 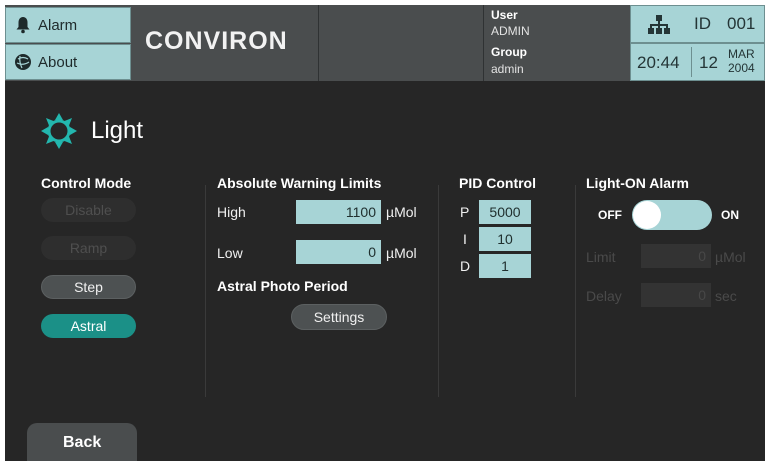 I want to click on pid-p-label: P, so click(x=465, y=212).